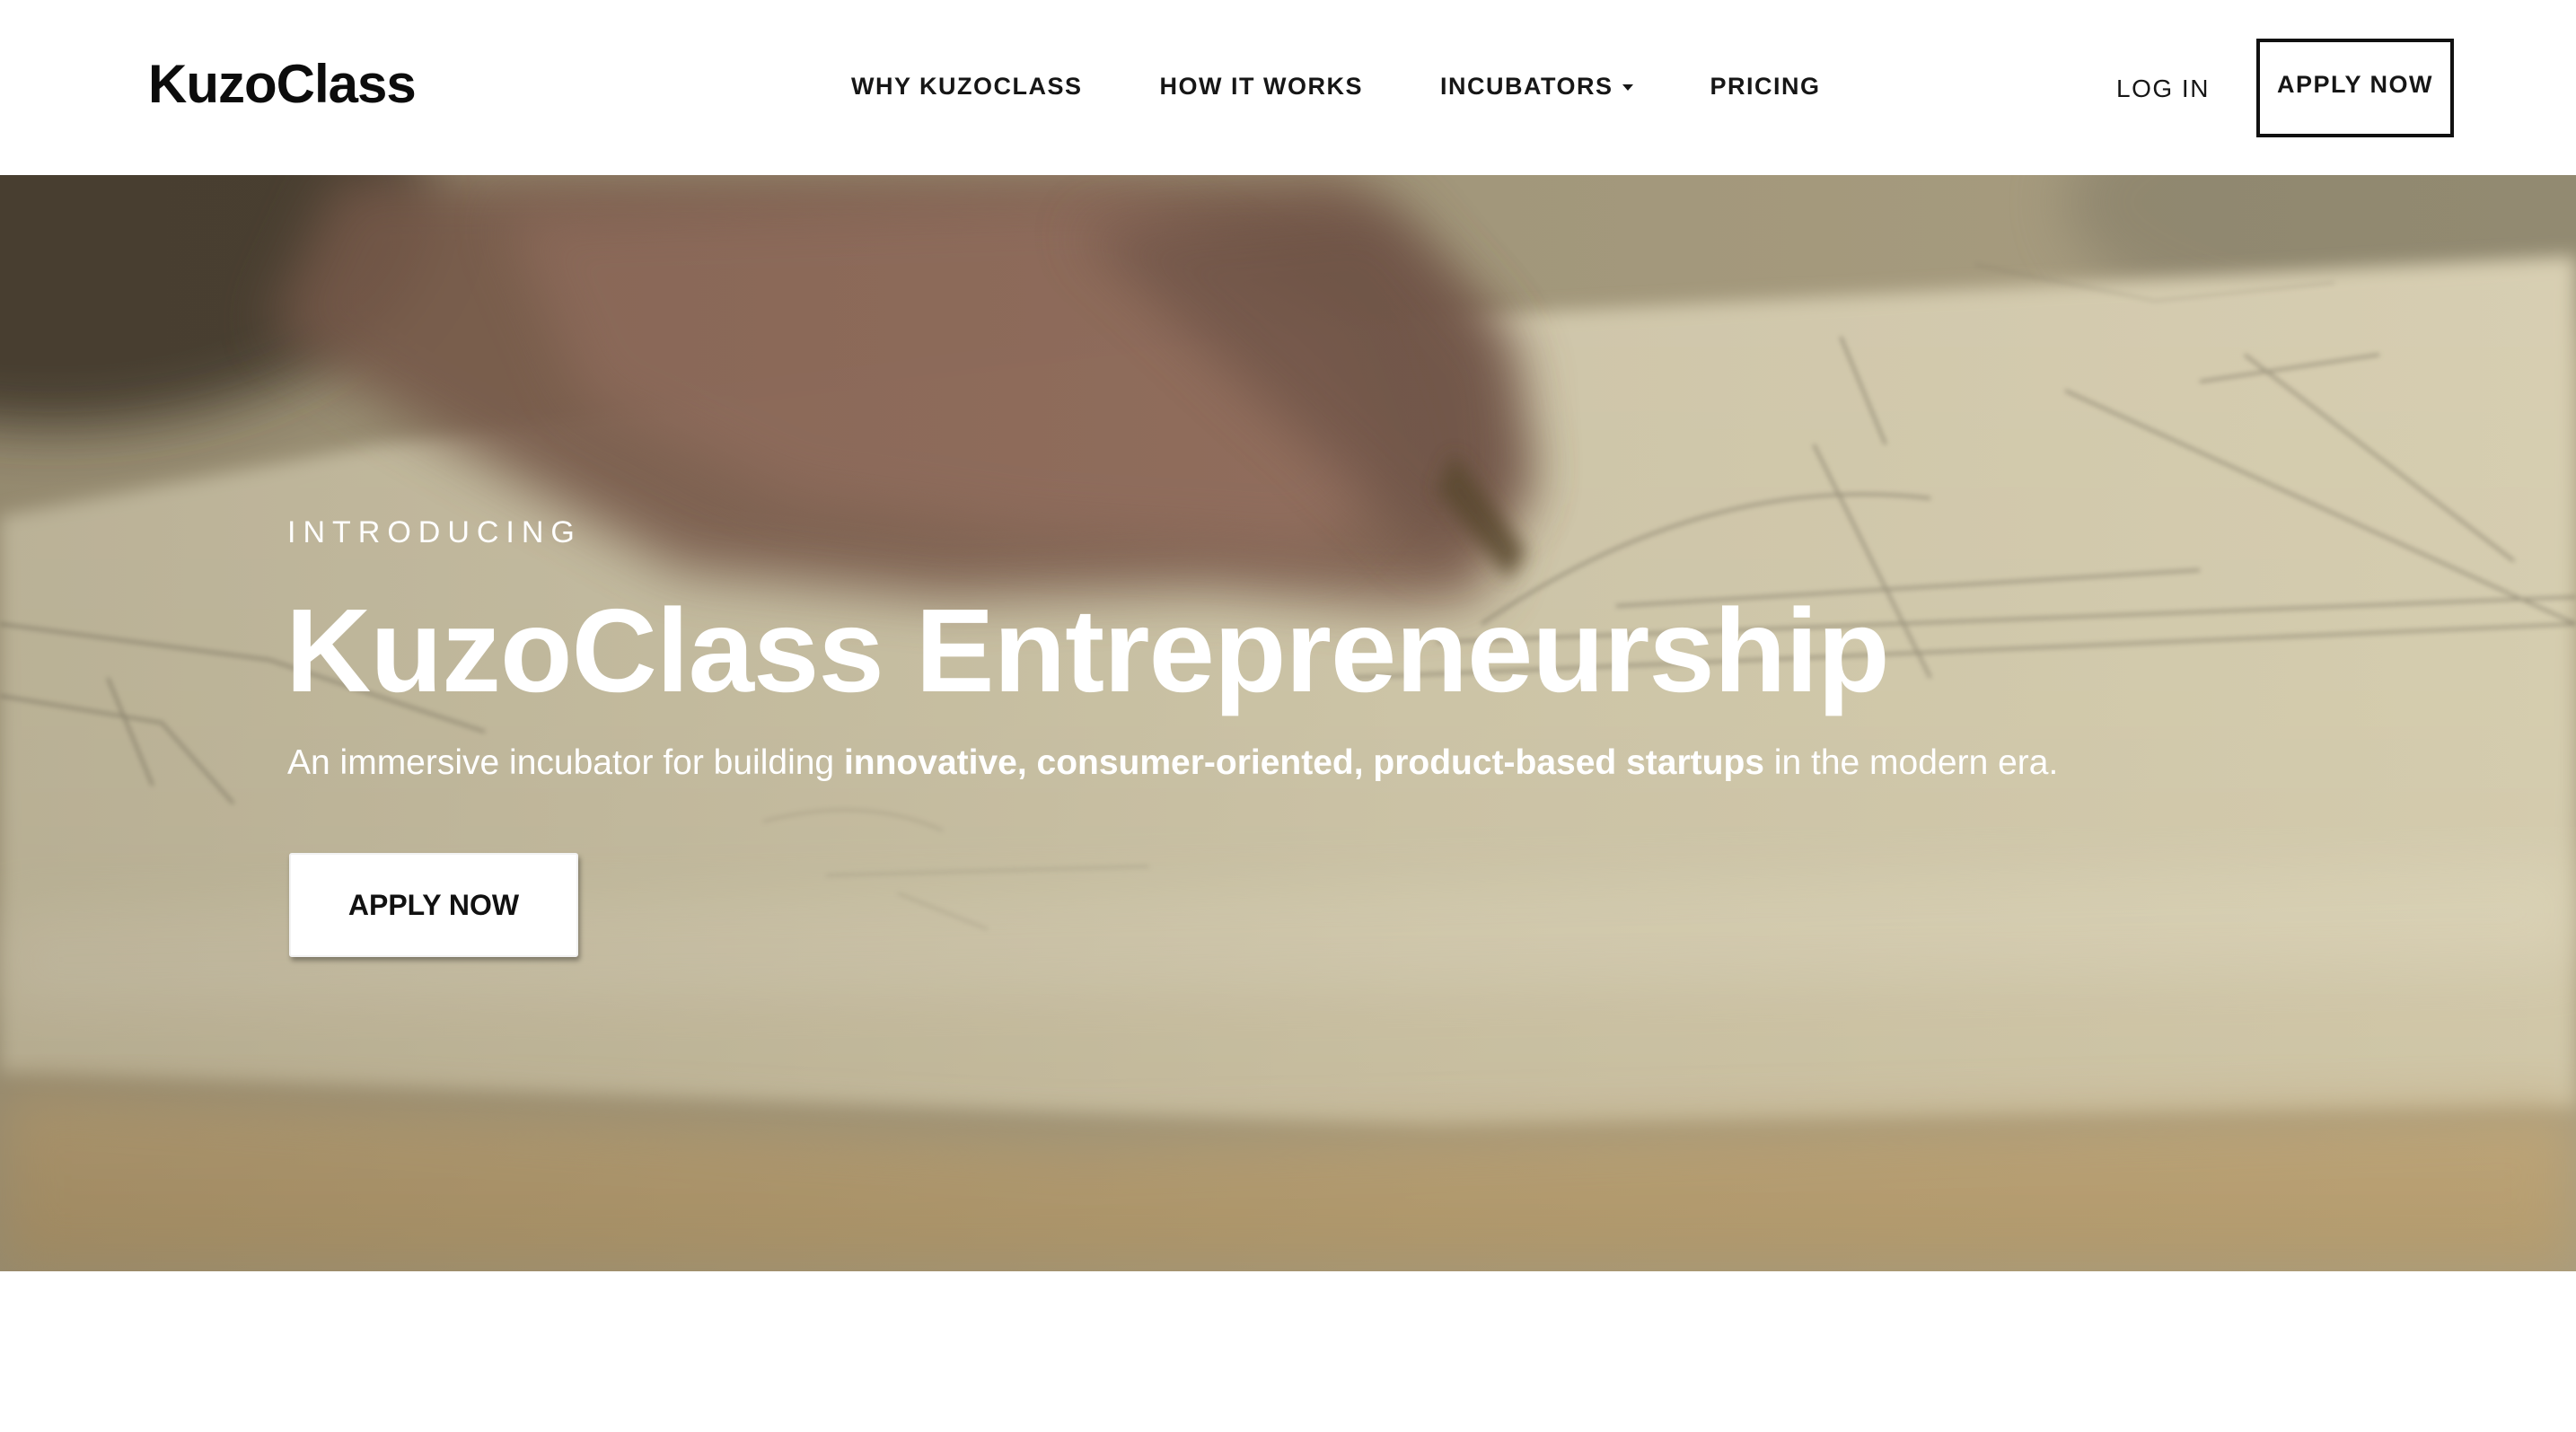  I want to click on caret-down-icon, so click(1628, 87).